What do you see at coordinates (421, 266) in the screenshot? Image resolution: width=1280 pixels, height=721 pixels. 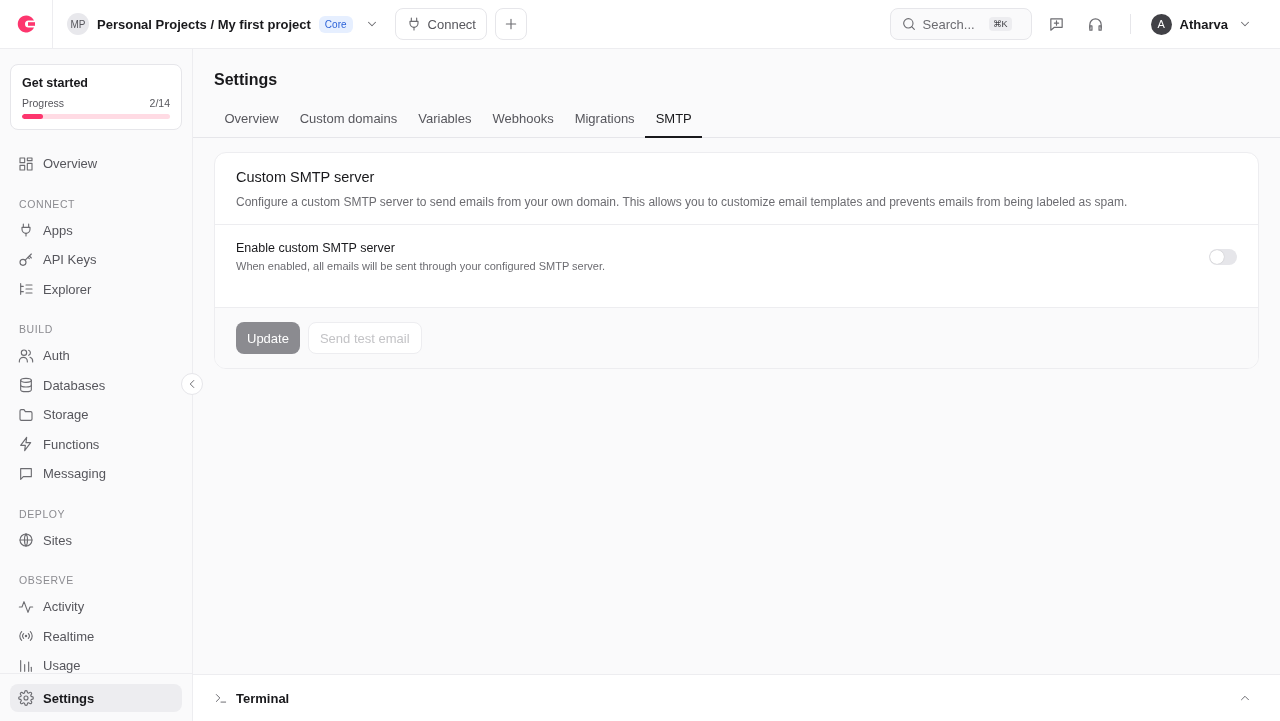 I see `toggle-hint: When enabled, all emails will be sent through your configured SMTP server.` at bounding box center [421, 266].